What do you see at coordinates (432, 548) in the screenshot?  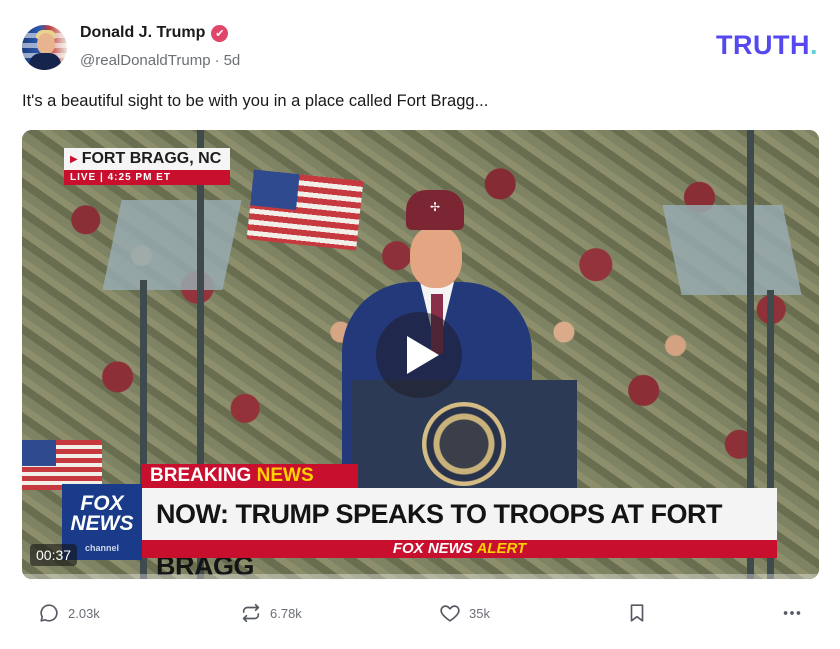 I see `alert-network: FOX NEWS` at bounding box center [432, 548].